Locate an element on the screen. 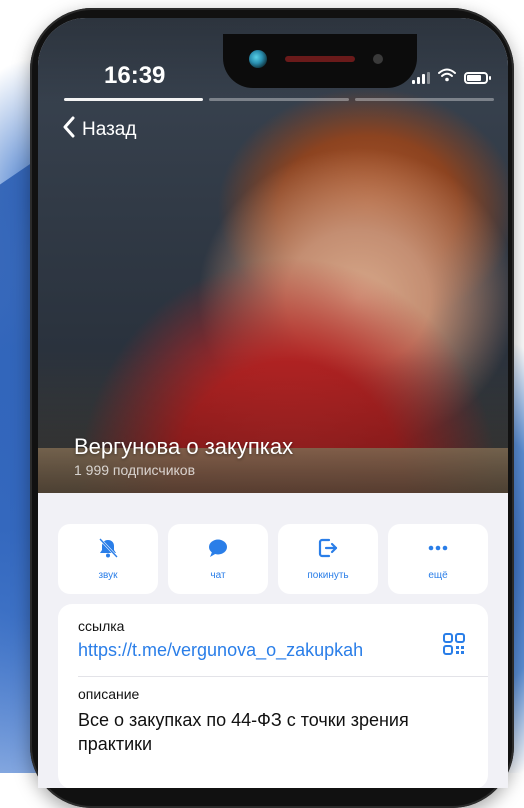 The width and height of the screenshot is (524, 808). chat-bubble-icon is located at coordinates (218, 550).